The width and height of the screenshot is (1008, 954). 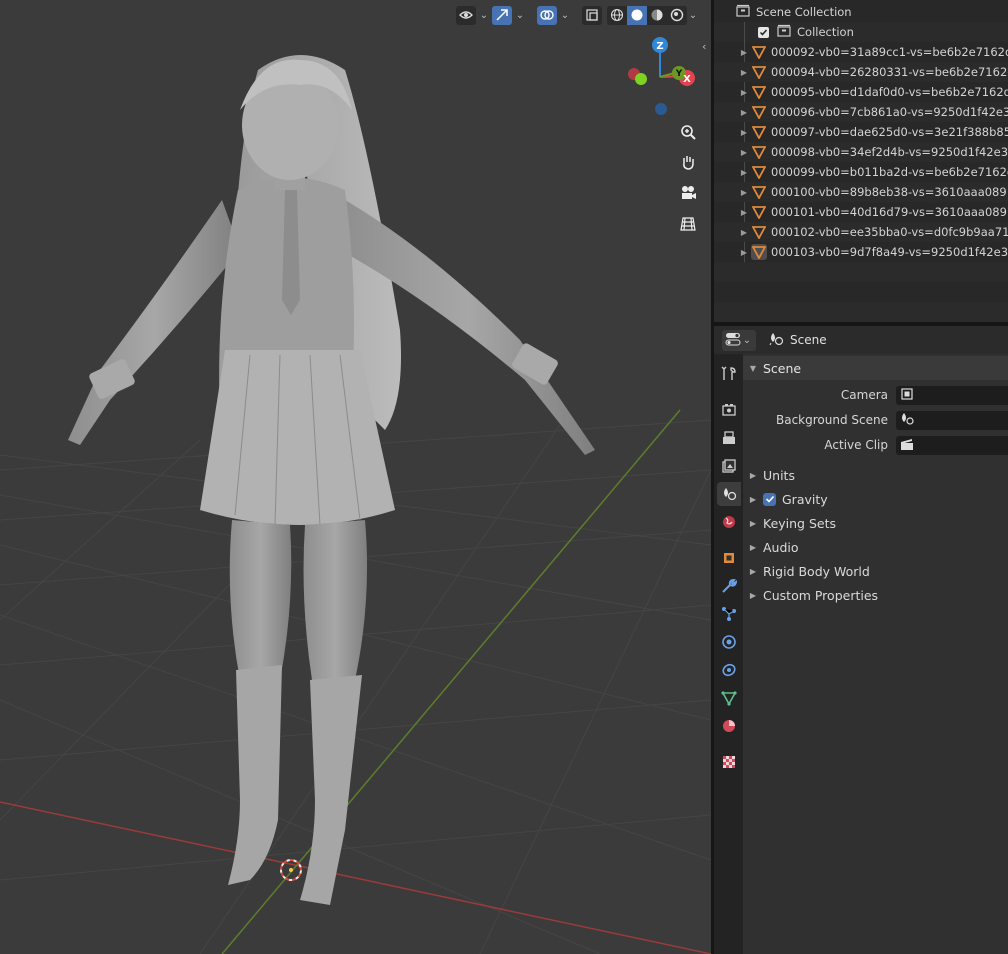 What do you see at coordinates (688, 132) in the screenshot?
I see `zoom-icon` at bounding box center [688, 132].